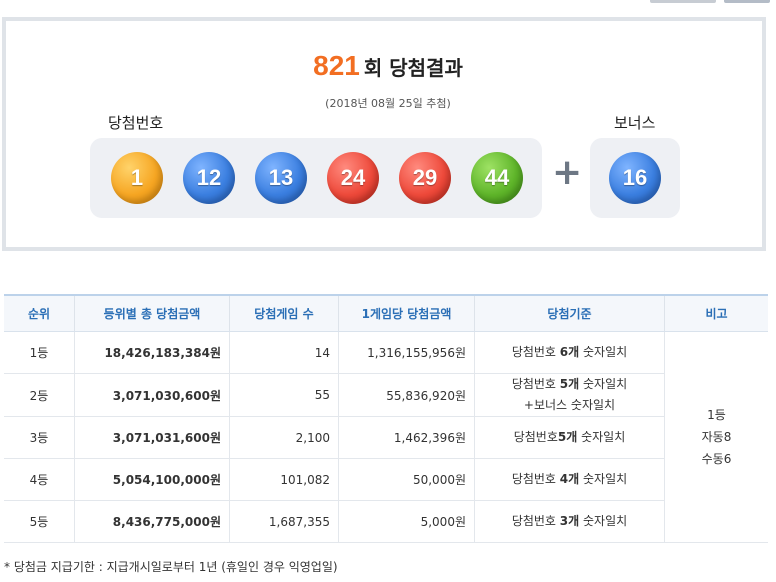  I want to click on top-search-input, so click(683, 1).